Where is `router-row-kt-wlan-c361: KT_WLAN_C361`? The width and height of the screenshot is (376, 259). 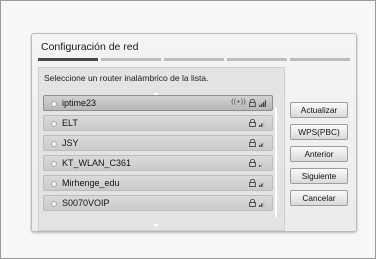 router-row-kt-wlan-c361: KT_WLAN_C361 is located at coordinates (158, 163).